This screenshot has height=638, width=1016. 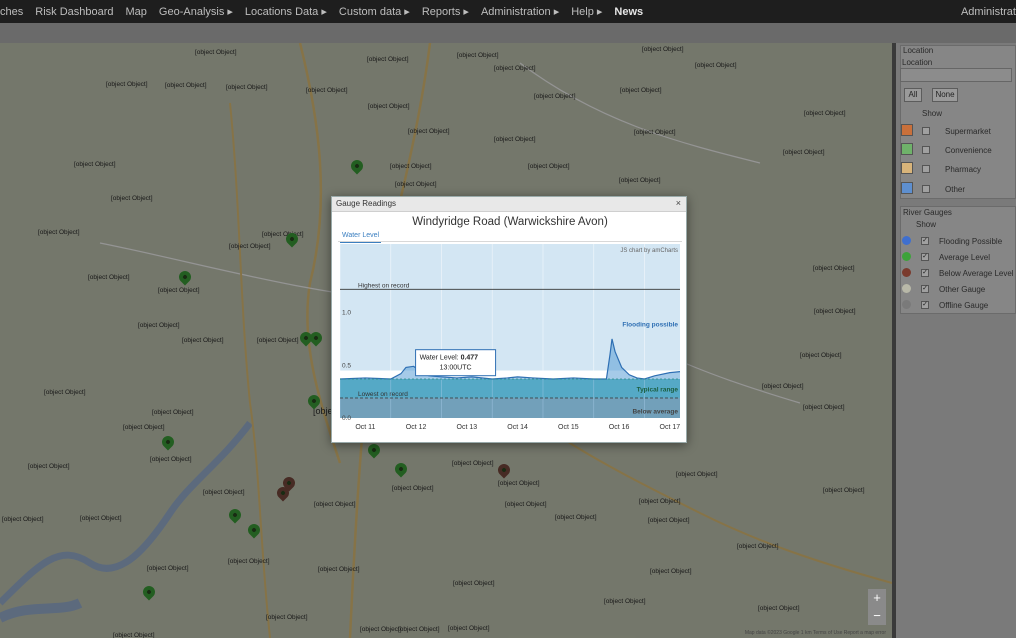 I want to click on other-gauge-dot, so click(x=906, y=288).